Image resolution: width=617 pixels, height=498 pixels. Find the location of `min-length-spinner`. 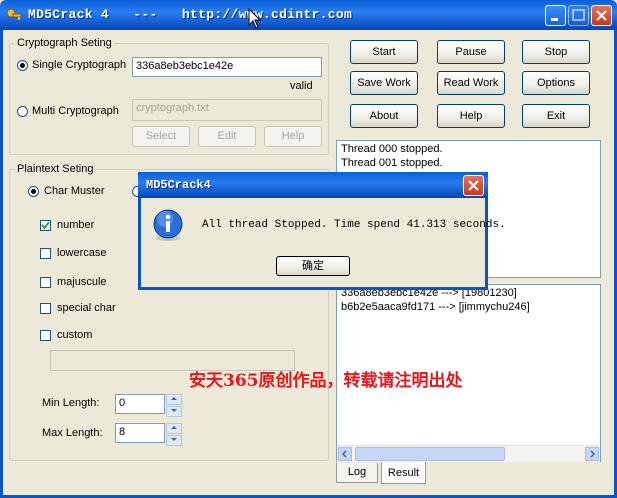

min-length-spinner is located at coordinates (174, 405).